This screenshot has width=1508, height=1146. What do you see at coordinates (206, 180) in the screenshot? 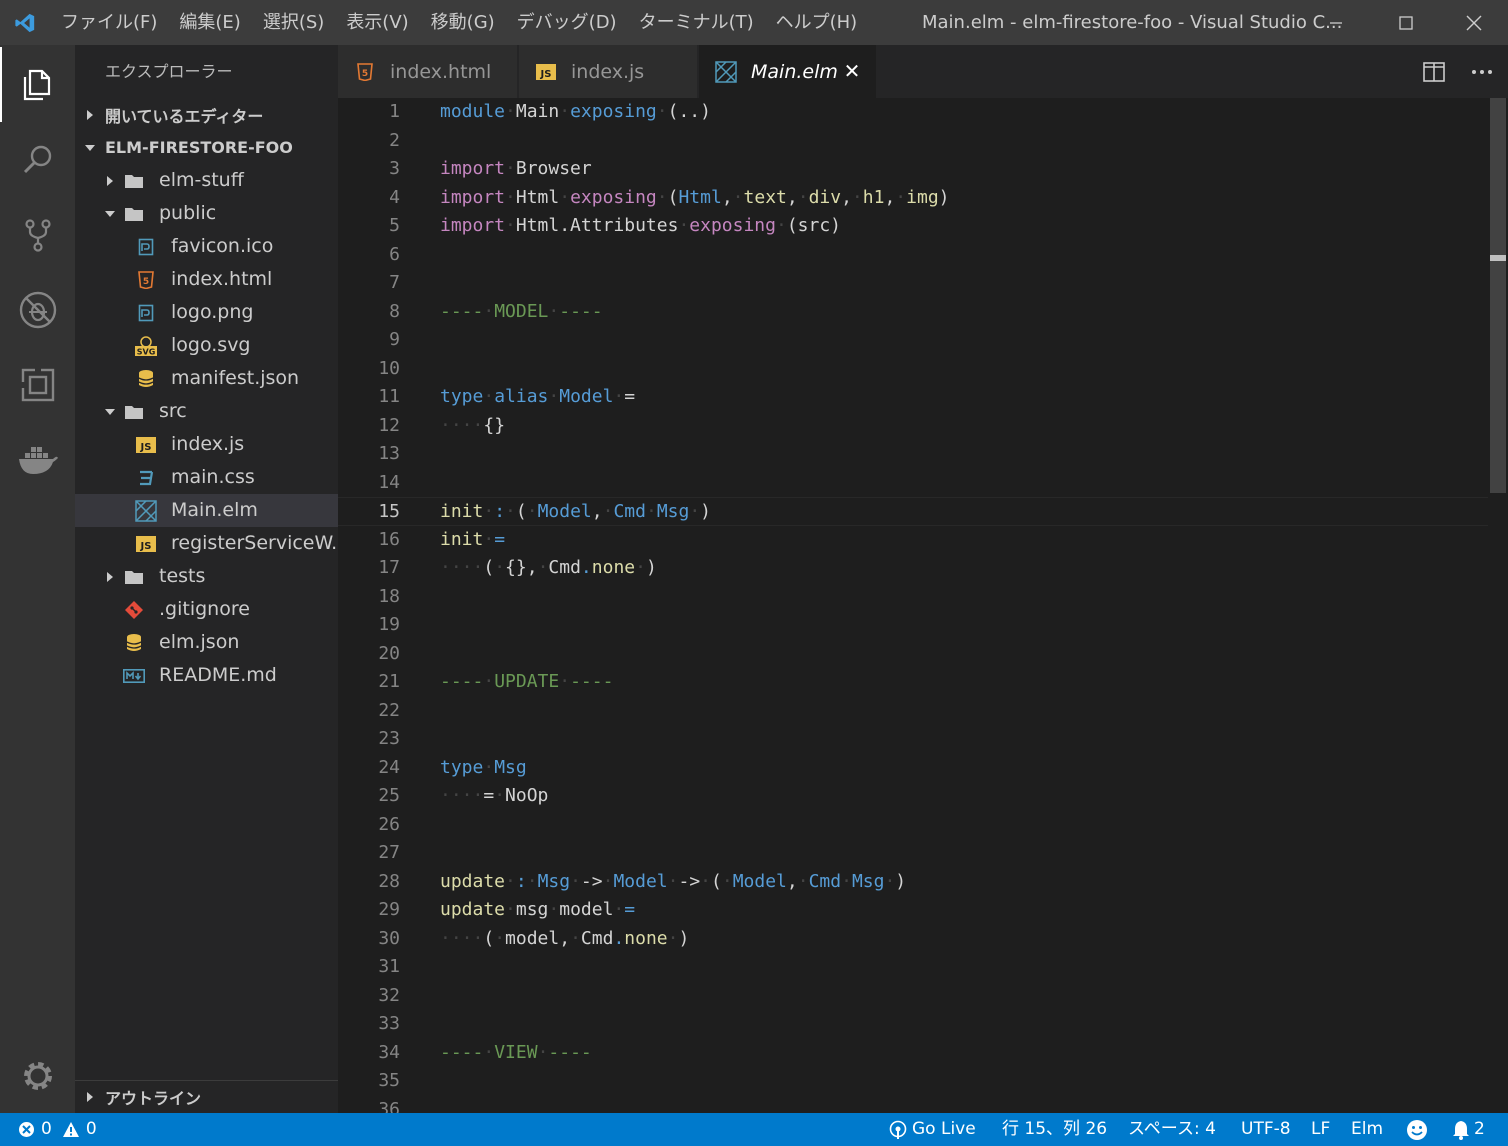
I see `tree-item: elm-stuff` at bounding box center [206, 180].